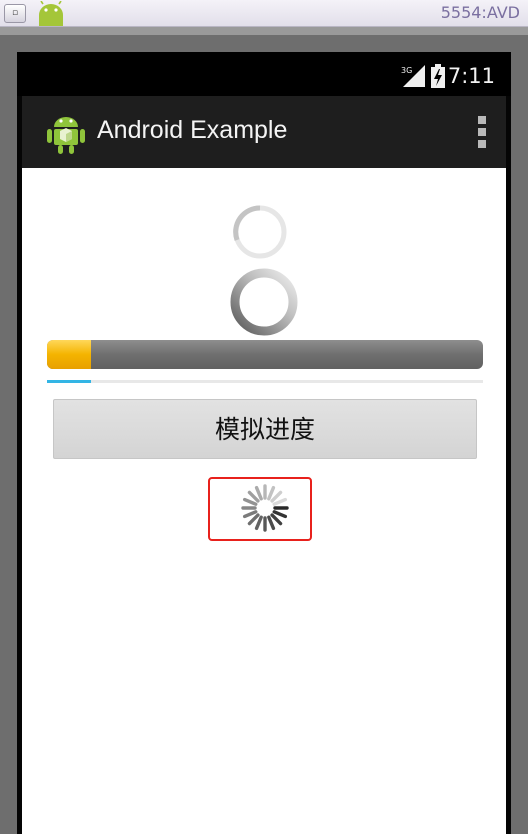 The width and height of the screenshot is (528, 834). What do you see at coordinates (264, 13) in the screenshot?
I see `emulator-window-bar: ▫ 5554:AVD` at bounding box center [264, 13].